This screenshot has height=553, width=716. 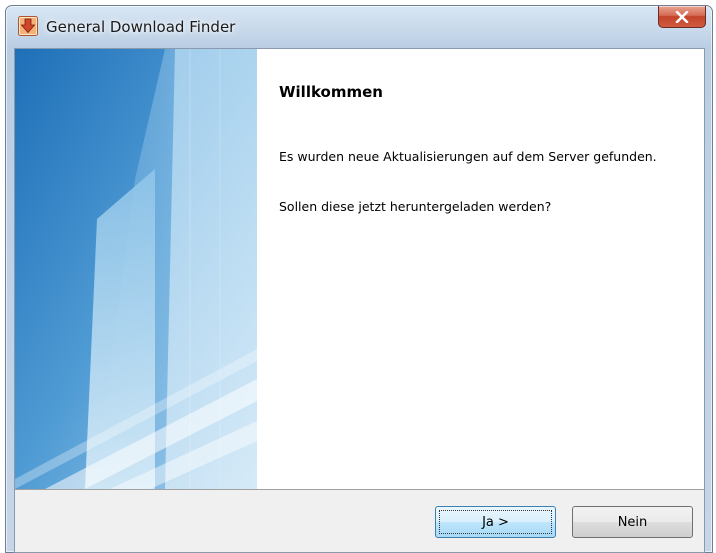 I want to click on close-icon, so click(x=682, y=16).